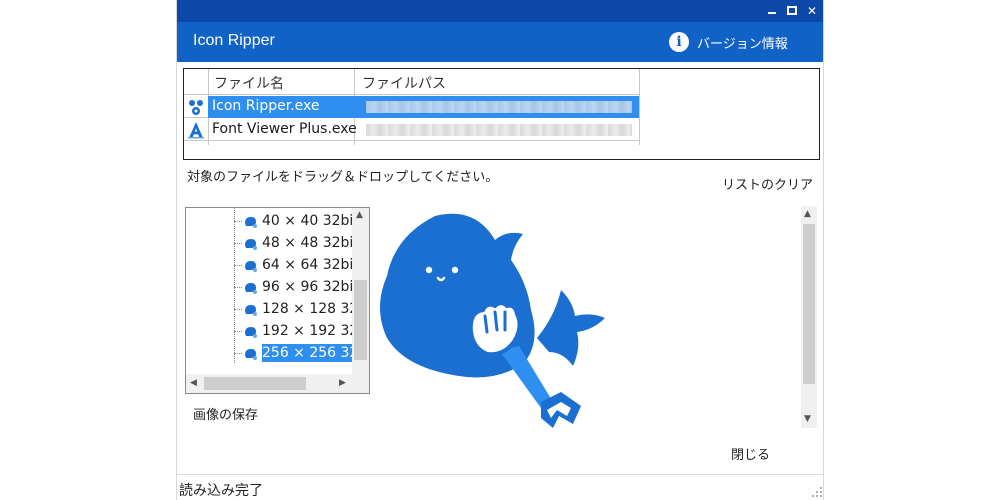  What do you see at coordinates (221, 491) in the screenshot?
I see `status-text: 読み込み完了` at bounding box center [221, 491].